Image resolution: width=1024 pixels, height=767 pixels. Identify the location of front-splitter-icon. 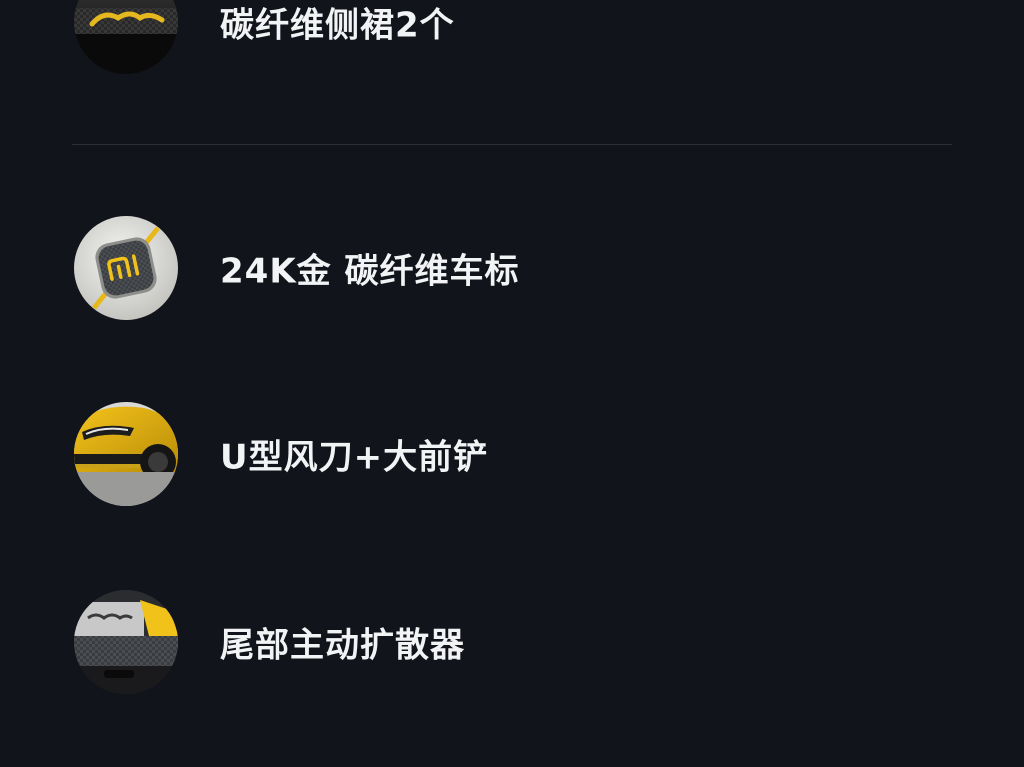
(126, 454).